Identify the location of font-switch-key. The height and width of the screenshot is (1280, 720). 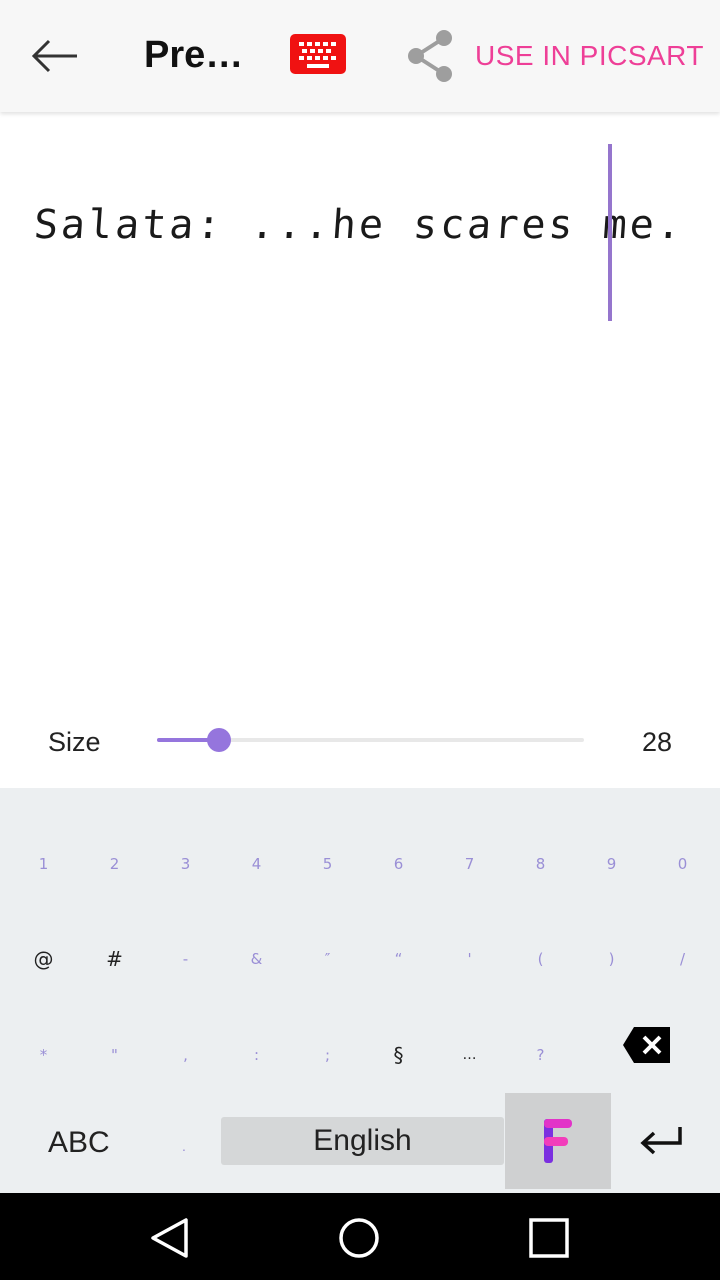
(558, 1141).